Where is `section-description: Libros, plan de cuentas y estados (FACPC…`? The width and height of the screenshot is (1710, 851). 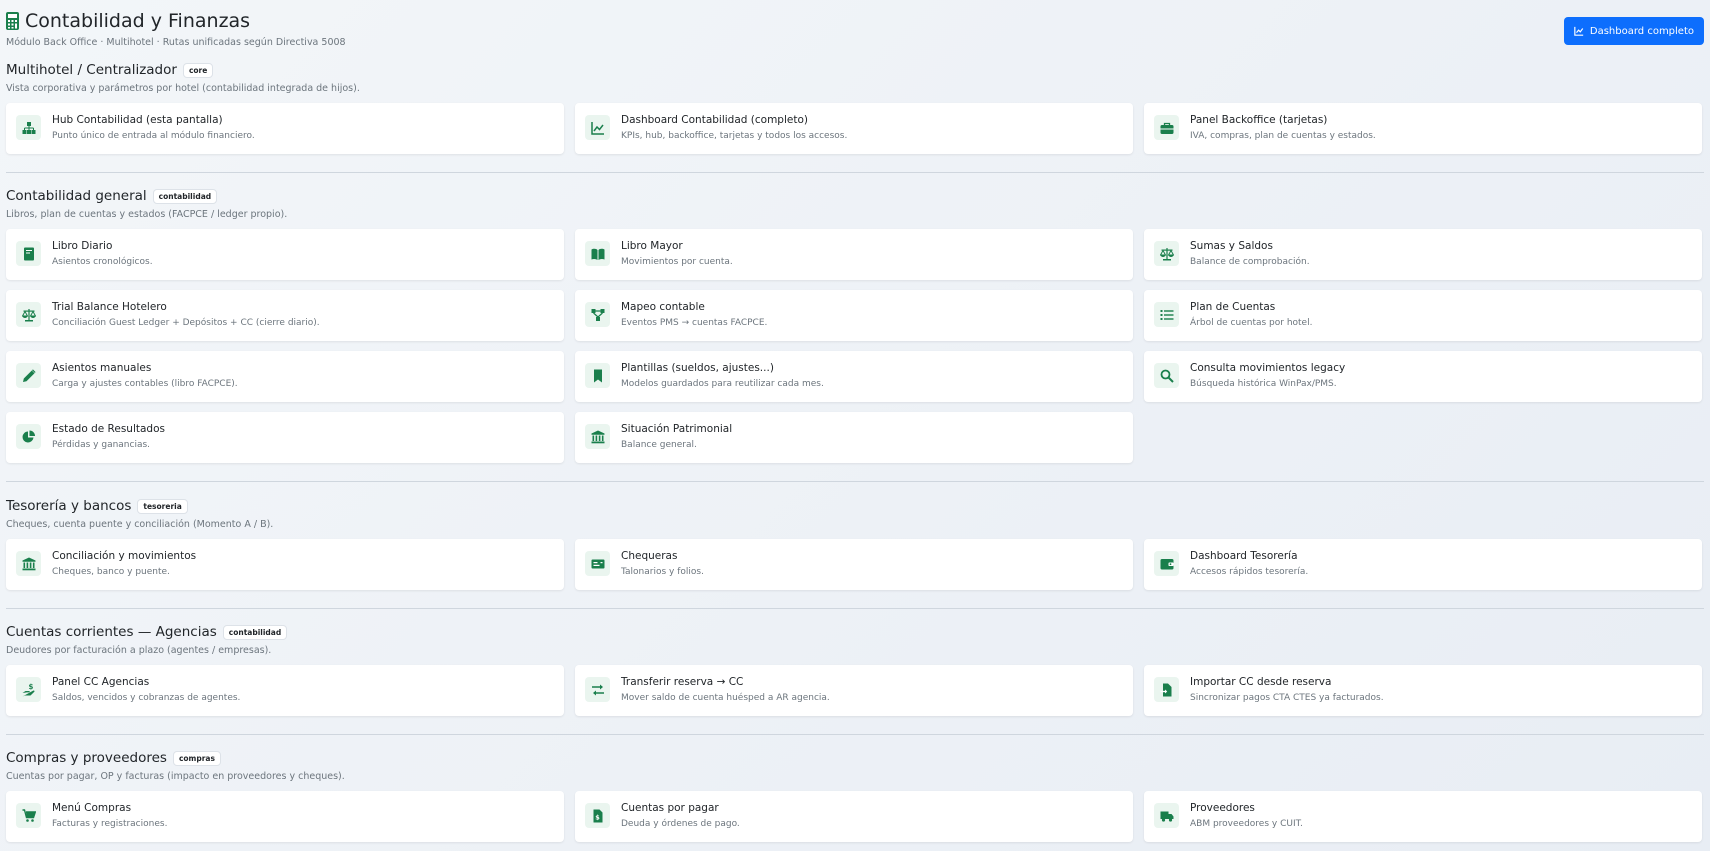
section-description: Libros, plan de cuentas y estados (FACPC… is located at coordinates (147, 214).